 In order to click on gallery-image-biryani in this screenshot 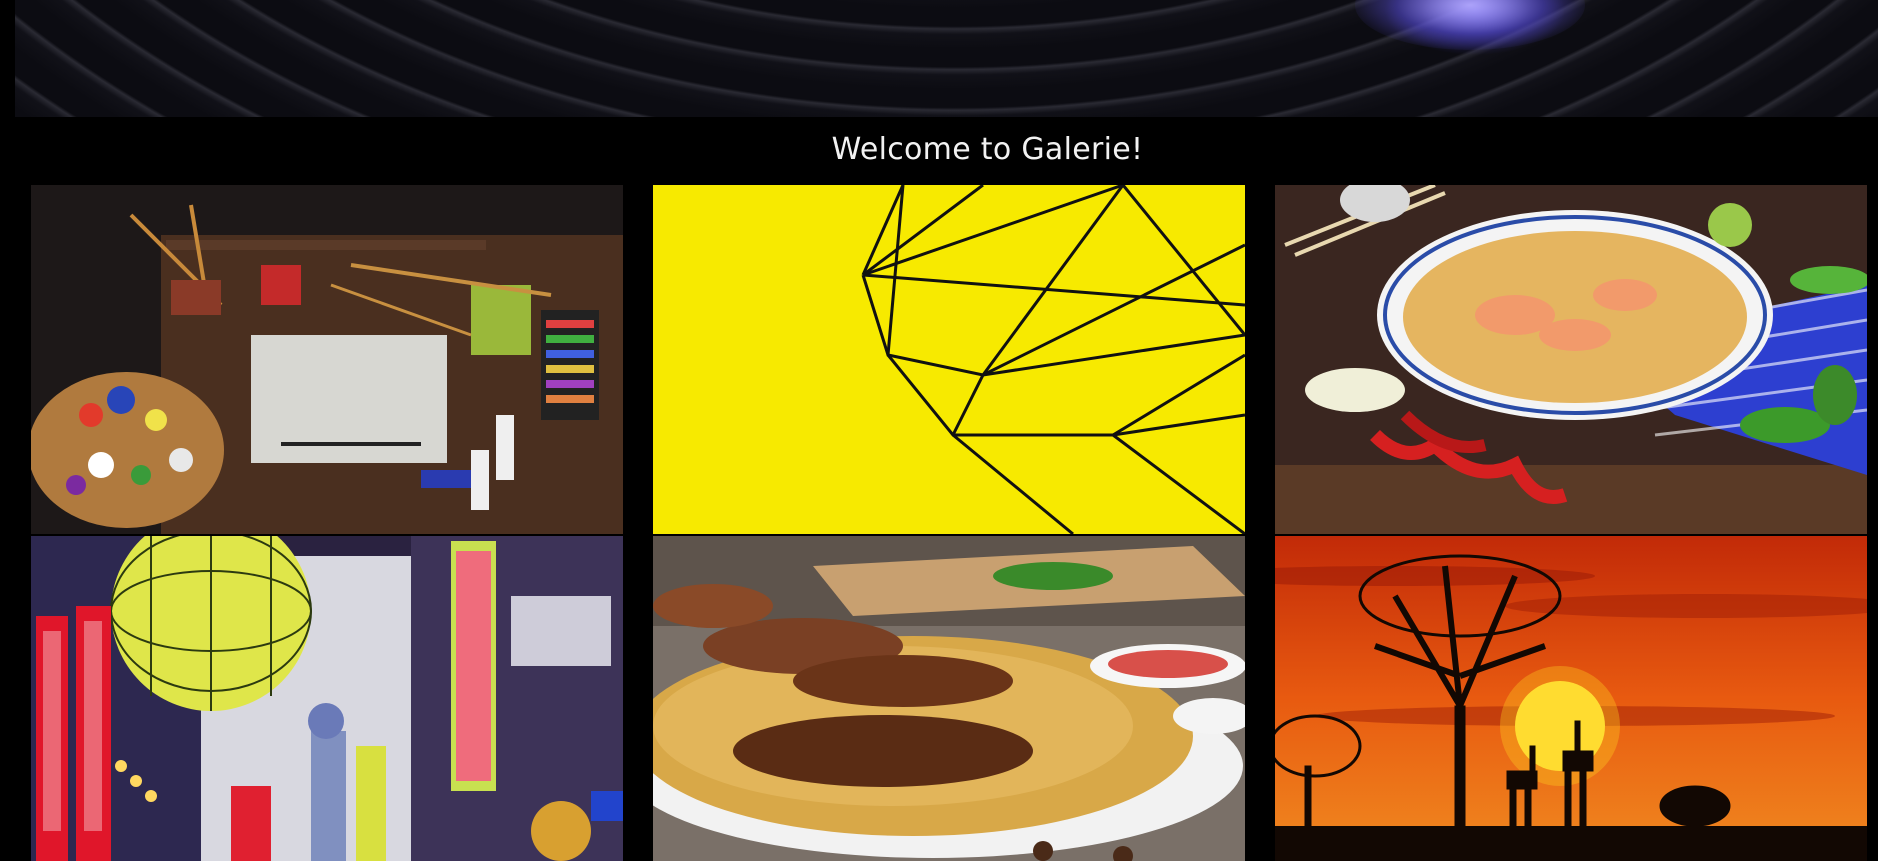, I will do `click(949, 698)`.